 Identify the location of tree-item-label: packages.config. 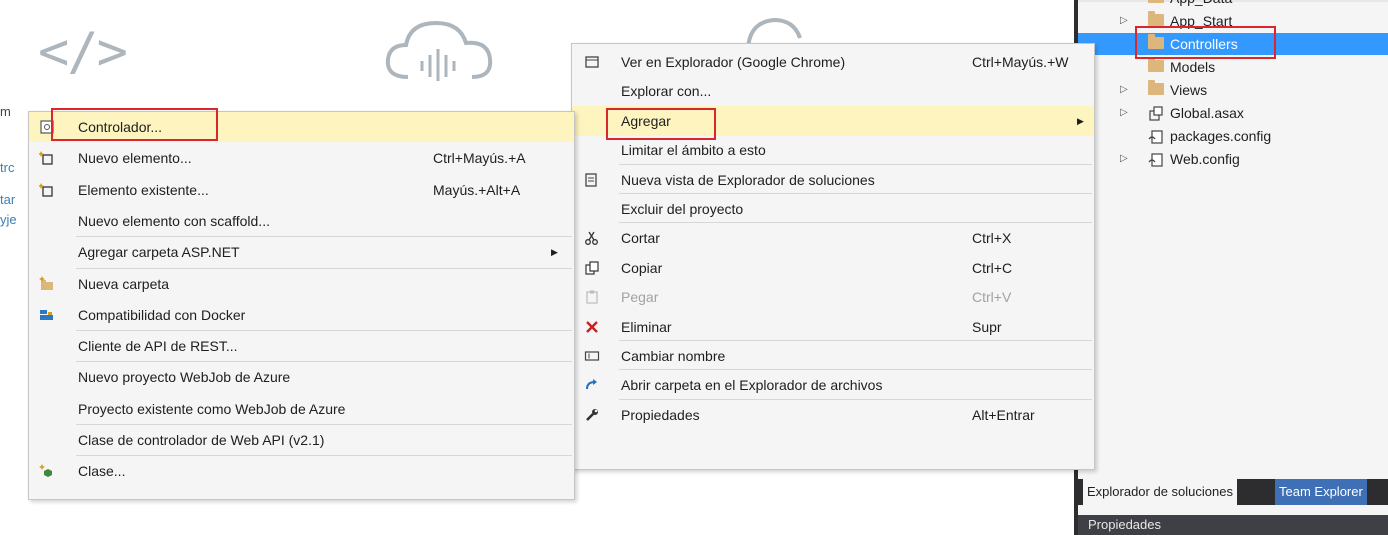
(1221, 136).